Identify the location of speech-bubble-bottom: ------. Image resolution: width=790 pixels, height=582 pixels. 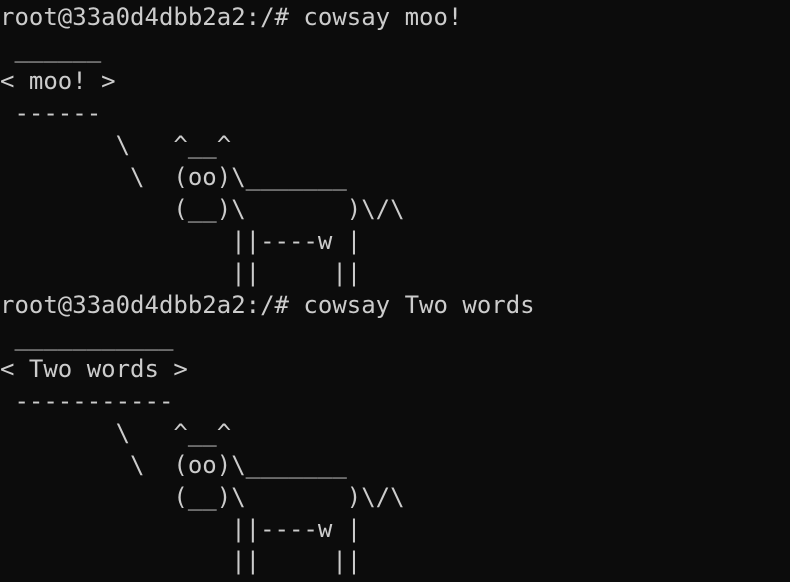
(51, 113).